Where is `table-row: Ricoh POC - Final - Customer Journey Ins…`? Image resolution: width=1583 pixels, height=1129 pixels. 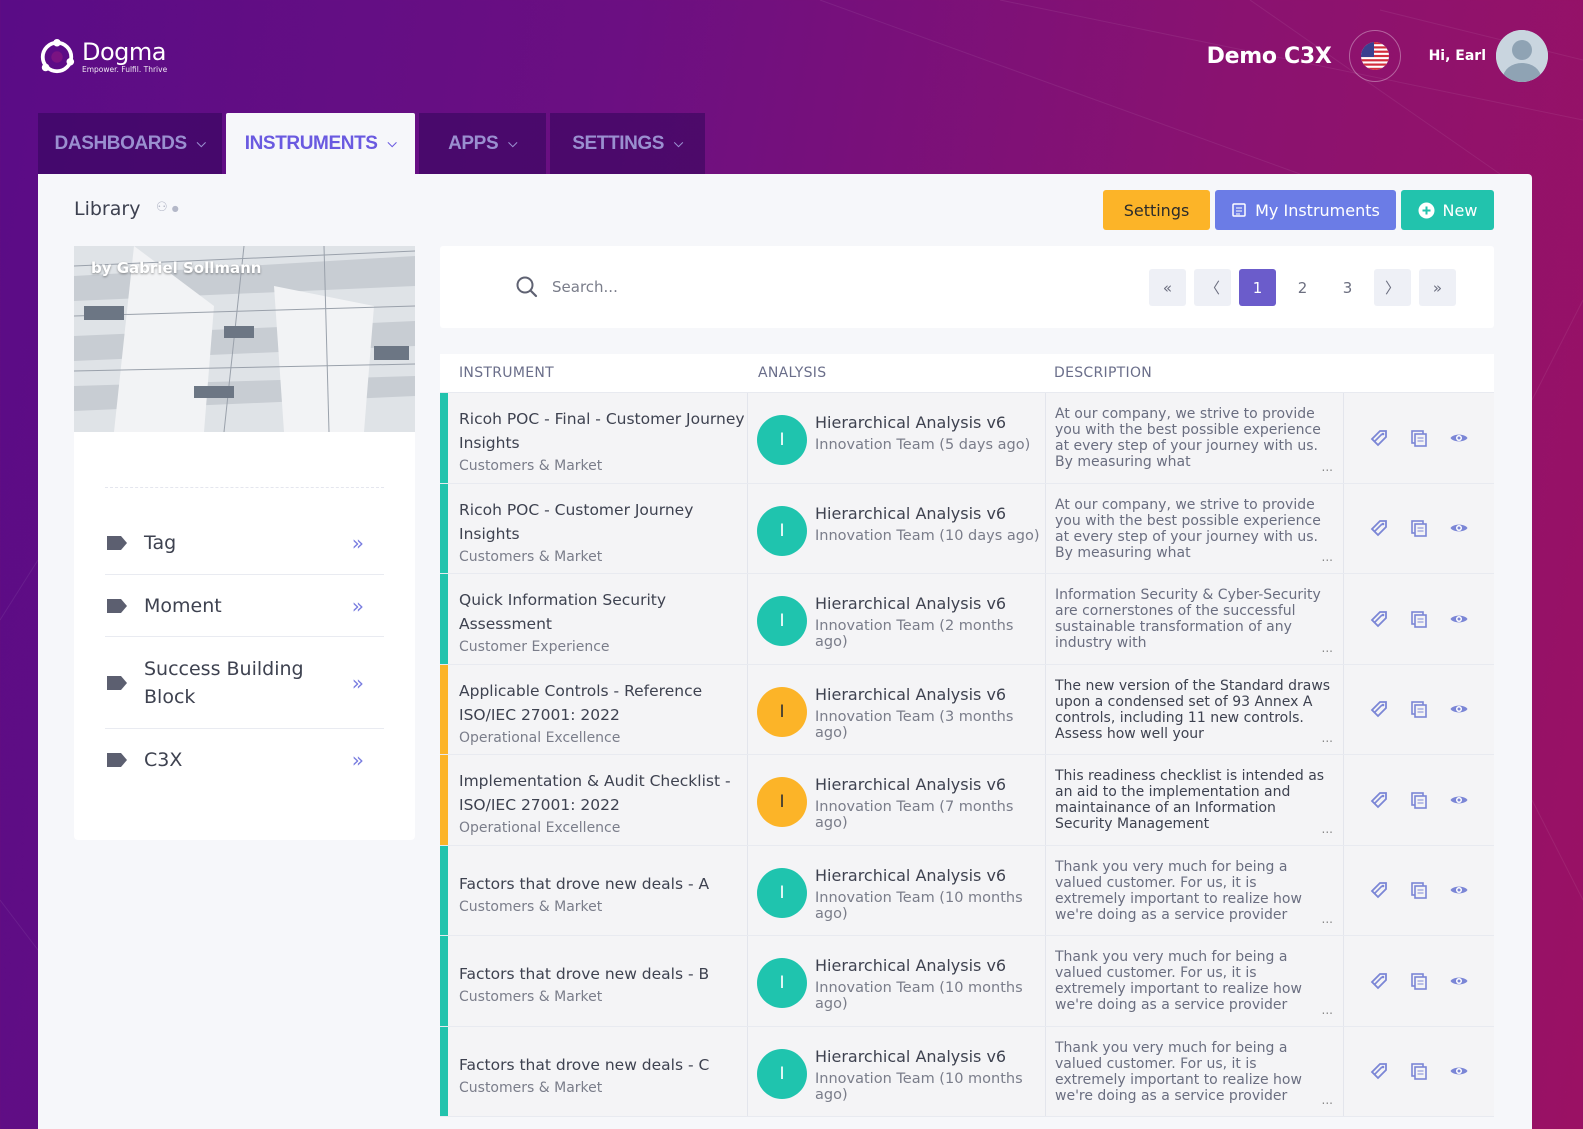 table-row: Ricoh POC - Final - Customer Journey Ins… is located at coordinates (967, 438).